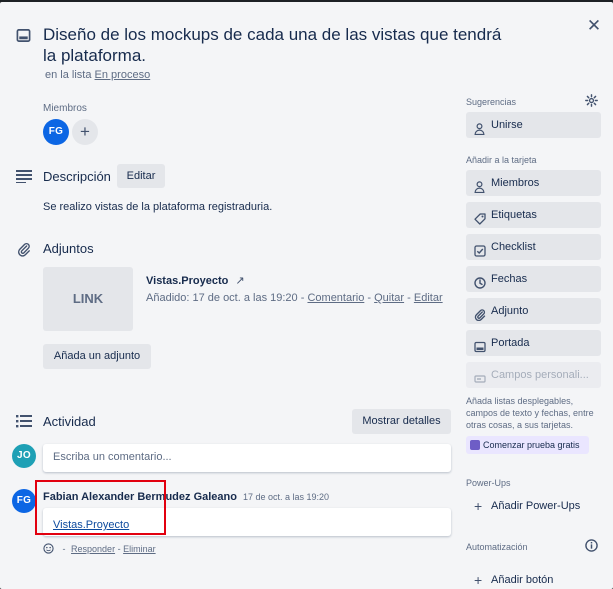 The height and width of the screenshot is (589, 613). Describe the element at coordinates (88, 299) in the screenshot. I see `attachment-thumbnail: LINK` at that location.